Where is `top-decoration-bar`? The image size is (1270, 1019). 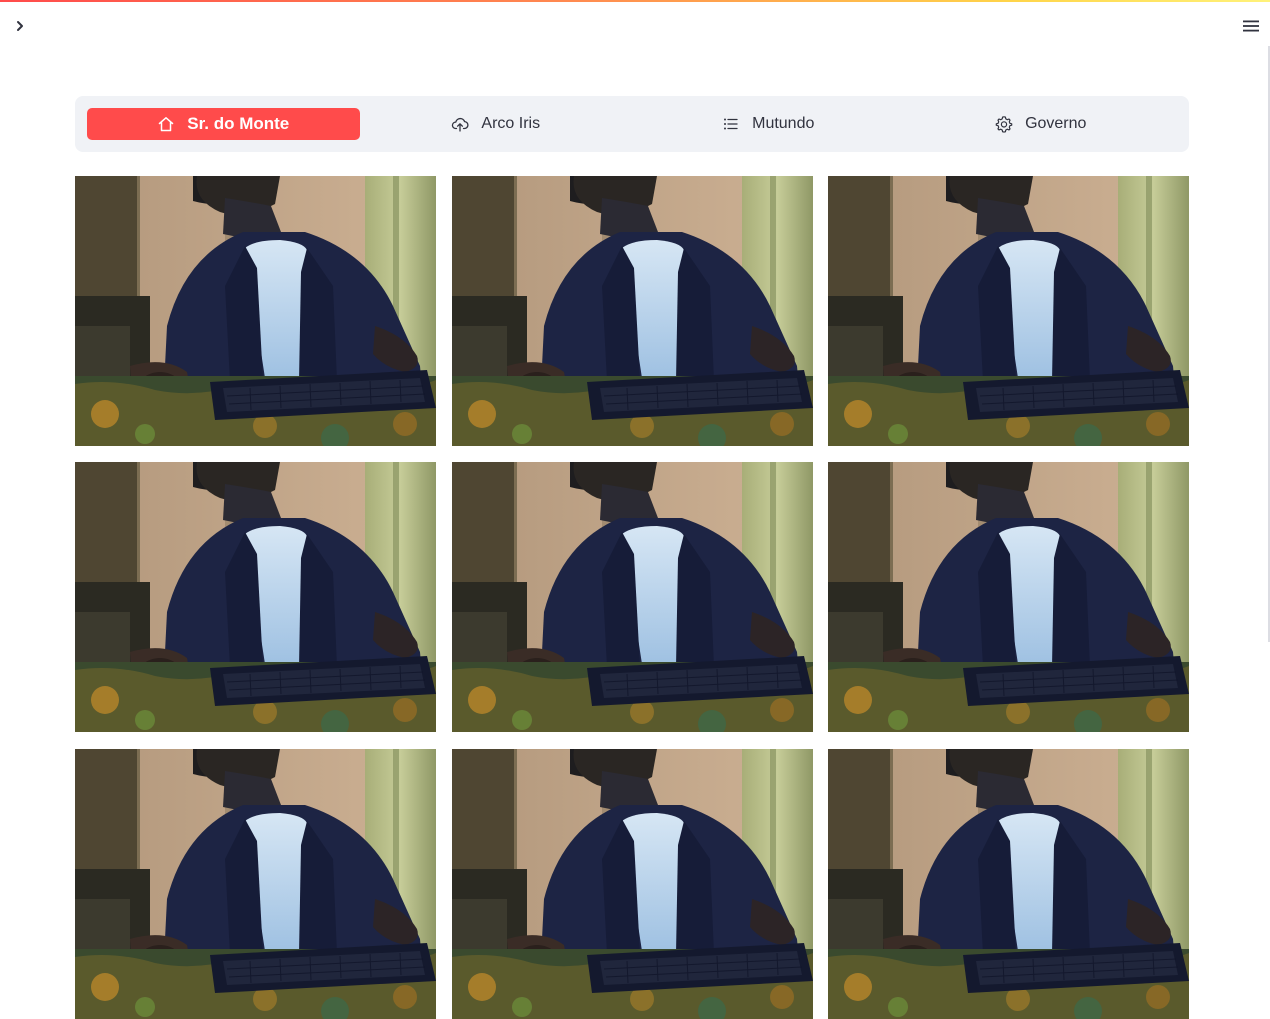 top-decoration-bar is located at coordinates (635, 1).